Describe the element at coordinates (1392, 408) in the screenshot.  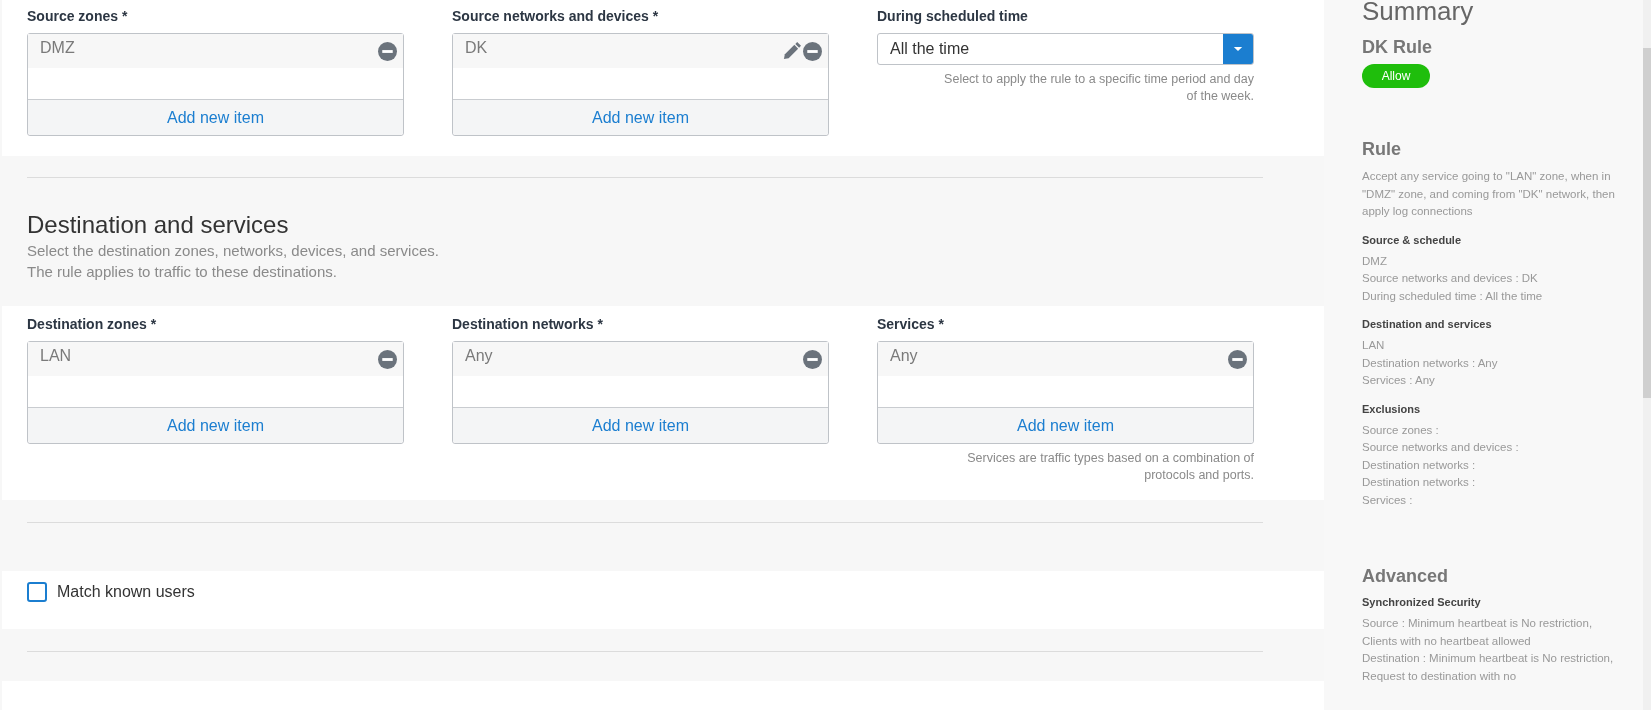
I see `summary-group-title: Exclusions` at that location.